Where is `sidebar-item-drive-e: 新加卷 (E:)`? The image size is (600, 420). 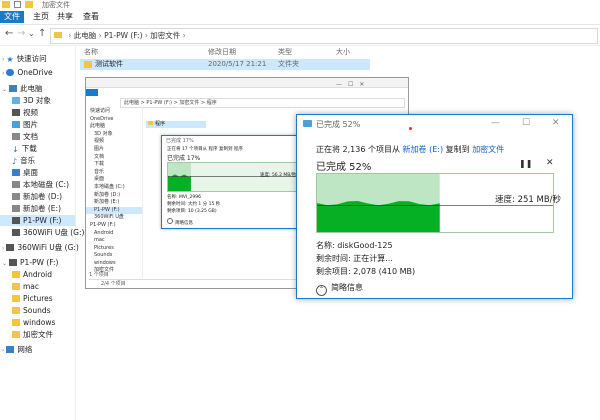 sidebar-item-drive-e: 新加卷 (E:) is located at coordinates (37, 208).